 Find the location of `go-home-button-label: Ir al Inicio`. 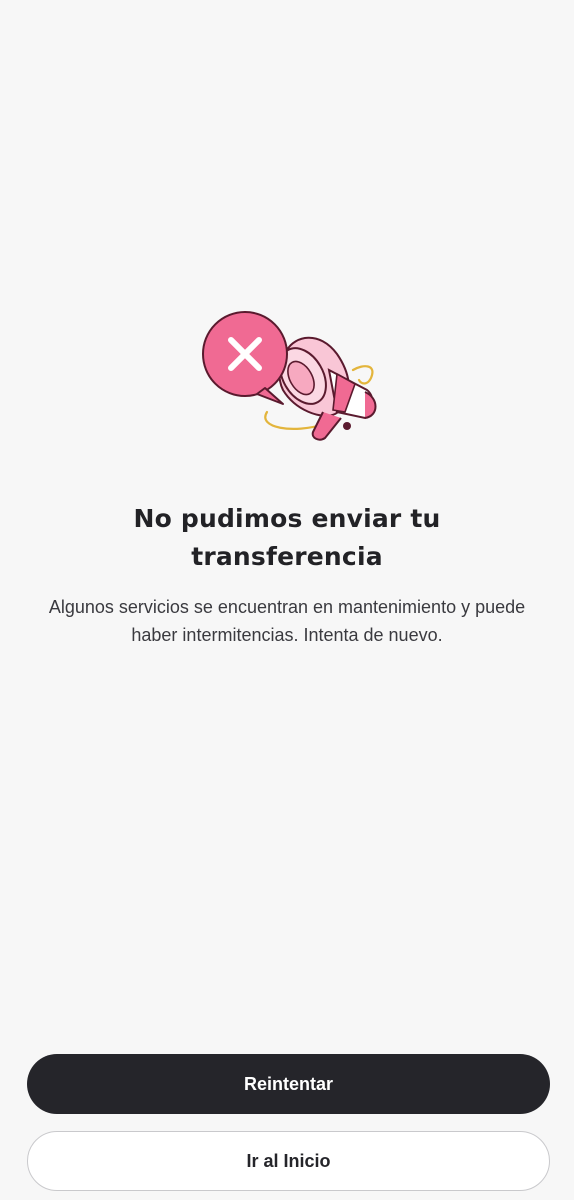

go-home-button-label: Ir al Inicio is located at coordinates (288, 1160).